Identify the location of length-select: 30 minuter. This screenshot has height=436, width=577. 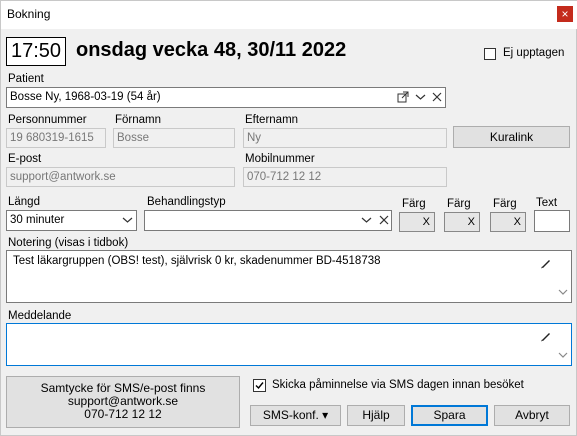
(71, 220).